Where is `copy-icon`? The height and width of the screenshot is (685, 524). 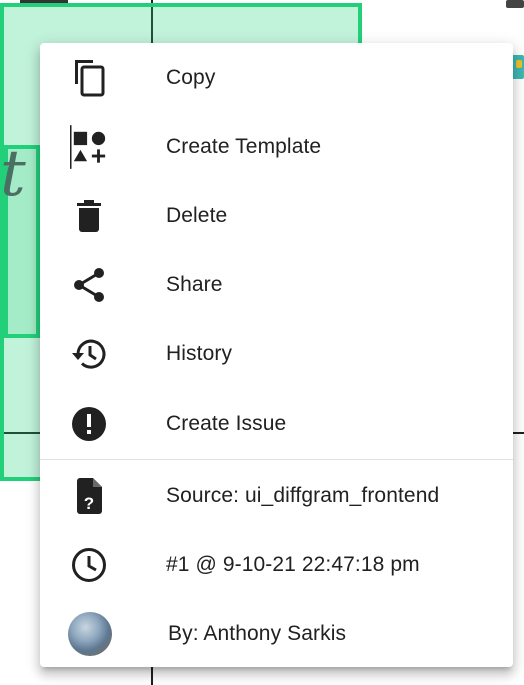 copy-icon is located at coordinates (89, 78).